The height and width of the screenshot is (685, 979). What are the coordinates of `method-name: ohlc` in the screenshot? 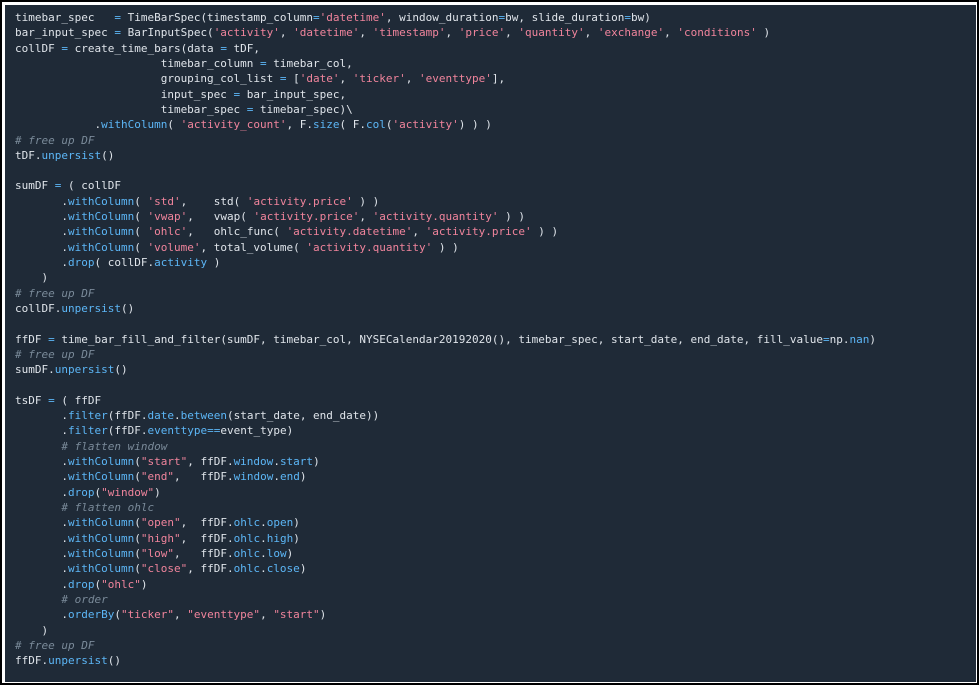 It's located at (247, 553).